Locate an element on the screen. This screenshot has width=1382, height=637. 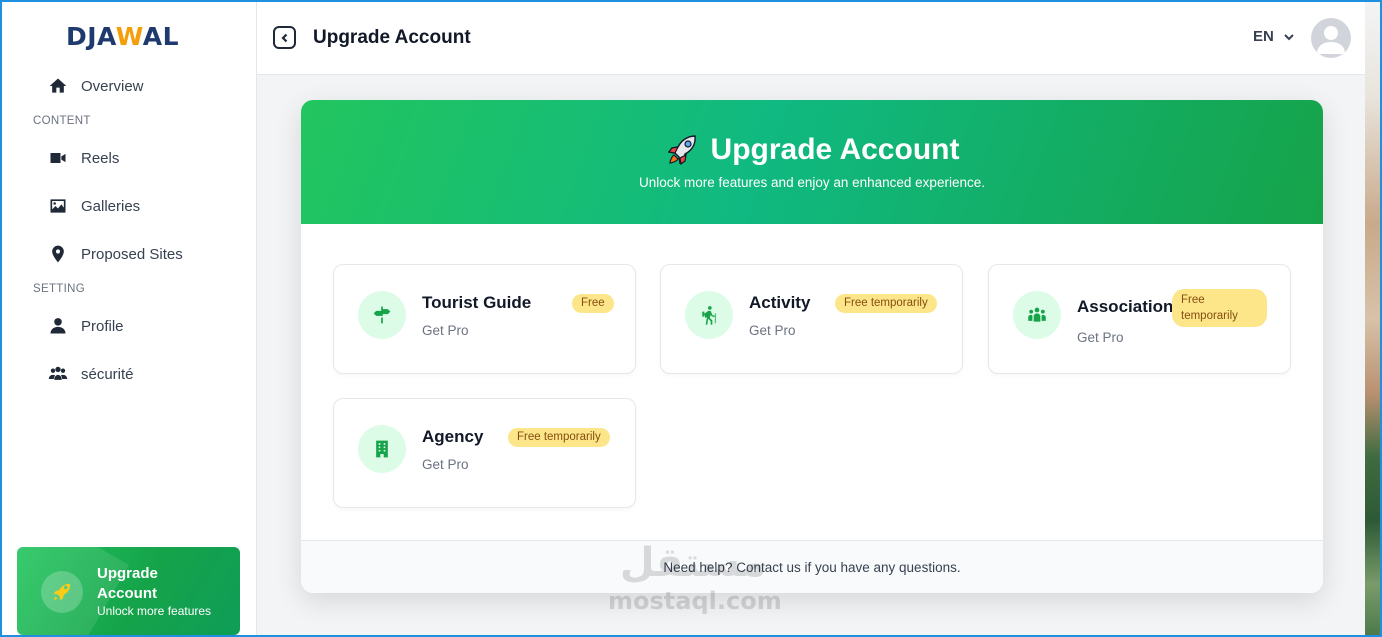
sidebar-item-label: sécurité is located at coordinates (107, 374).